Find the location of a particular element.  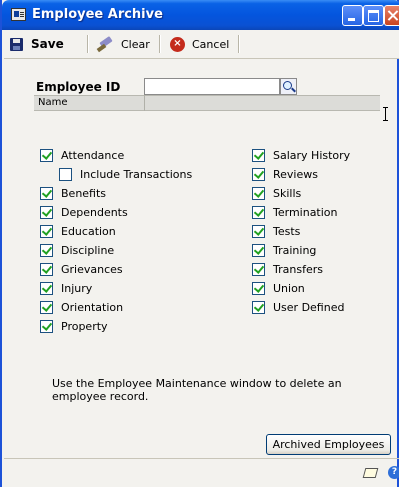

cancel-button: × Cancel is located at coordinates (199, 44).